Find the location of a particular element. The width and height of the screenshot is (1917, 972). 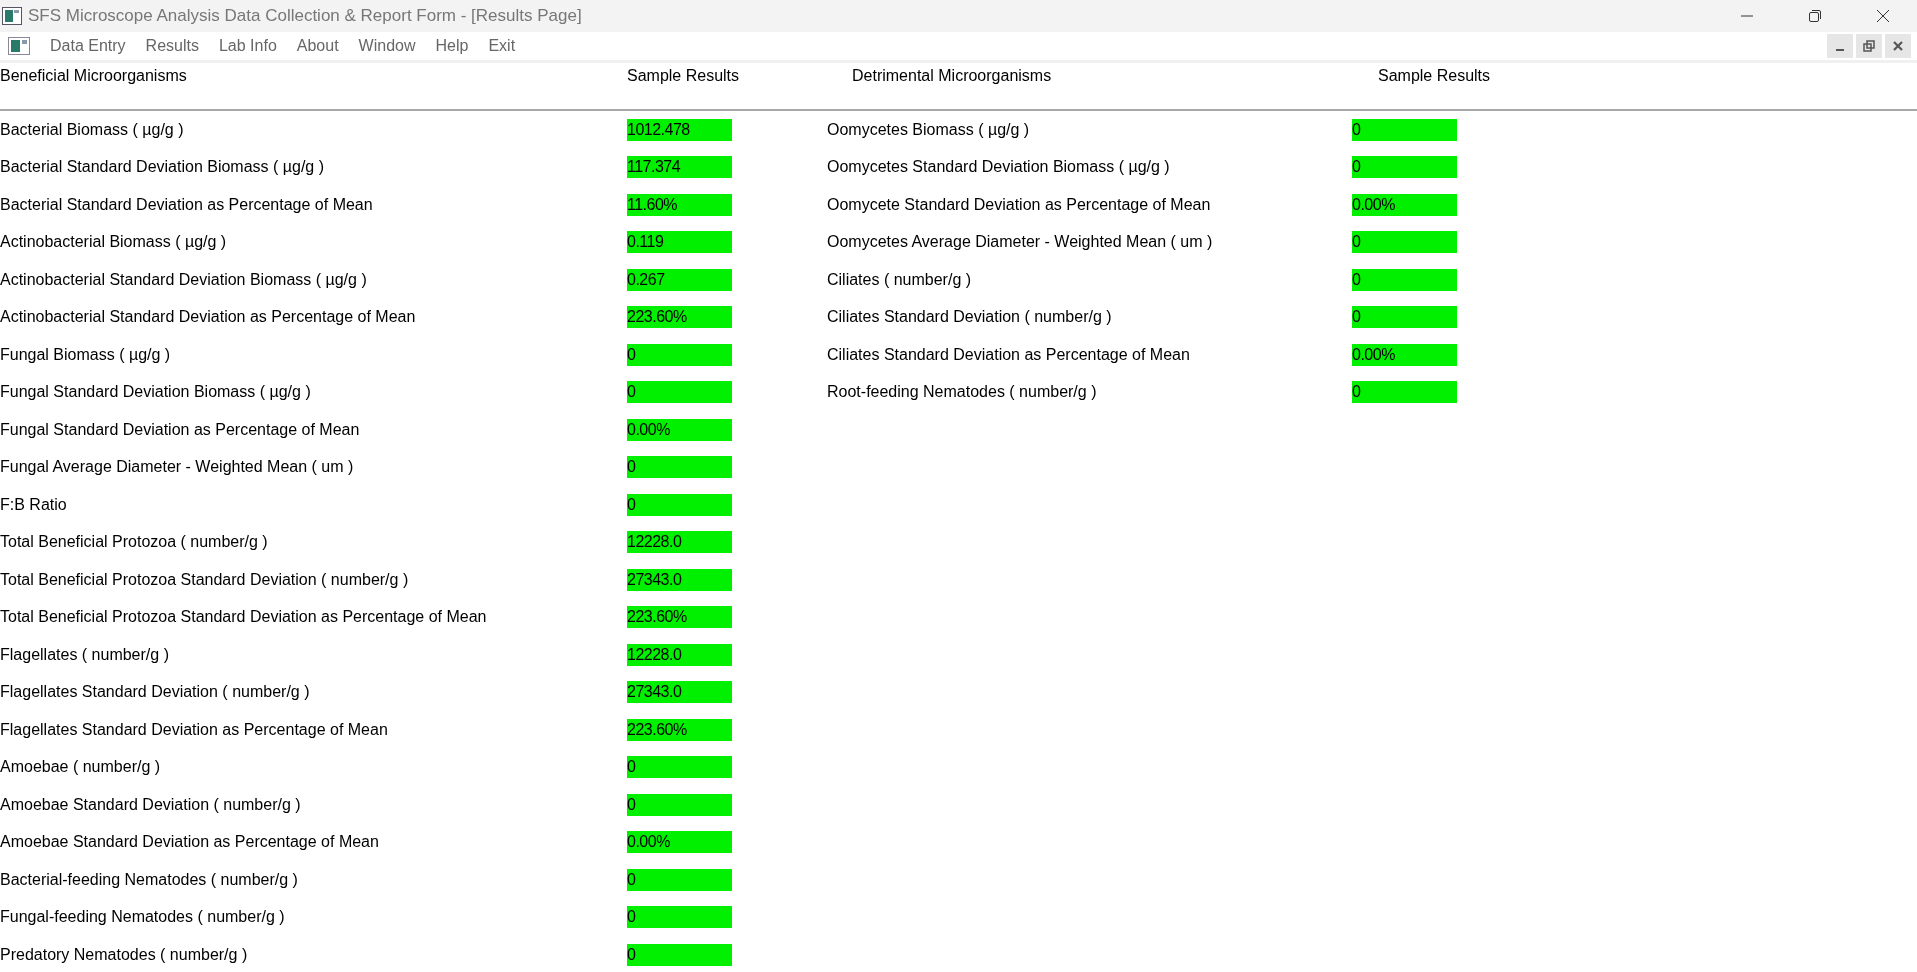

result-label: Oomycetes Biomass ( µg/g ) is located at coordinates (929, 129).